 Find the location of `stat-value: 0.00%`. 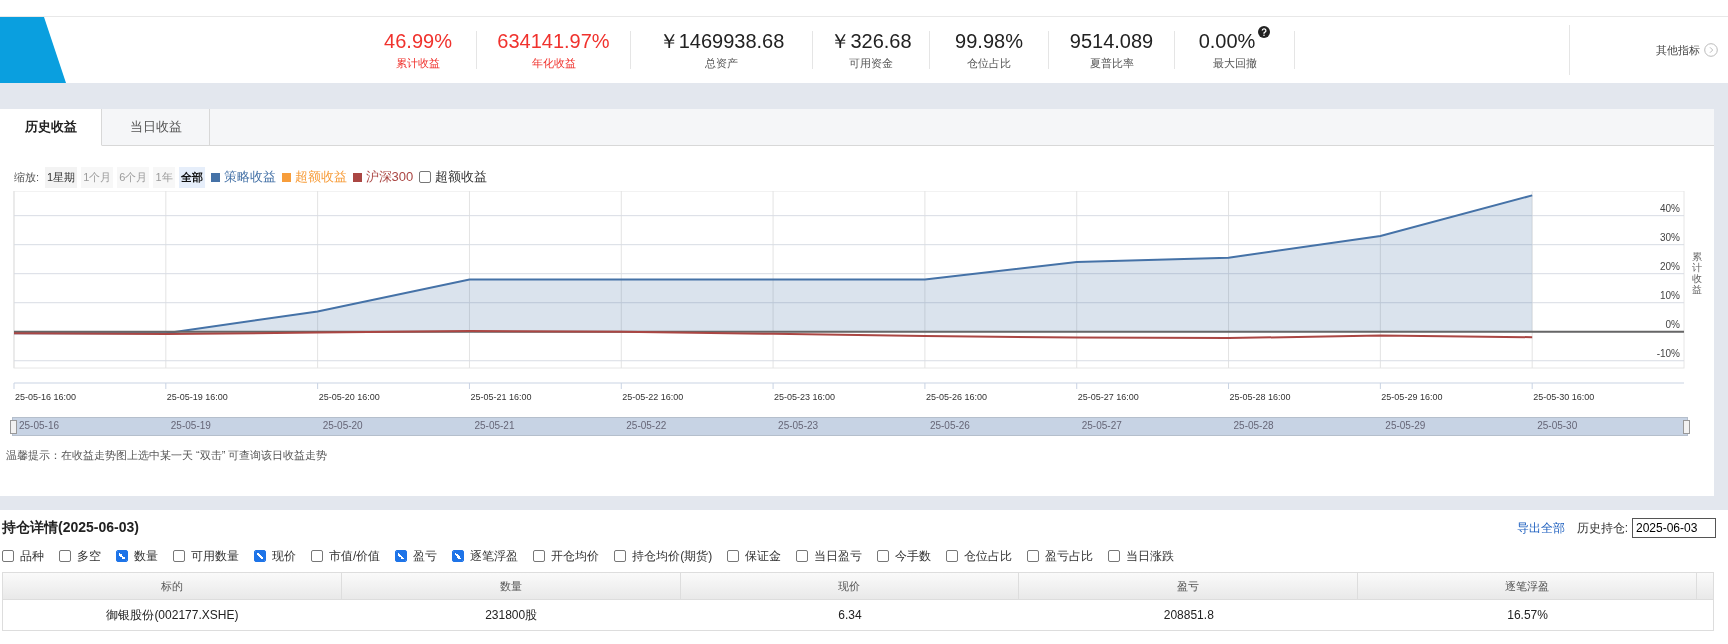

stat-value: 0.00% is located at coordinates (1227, 40).